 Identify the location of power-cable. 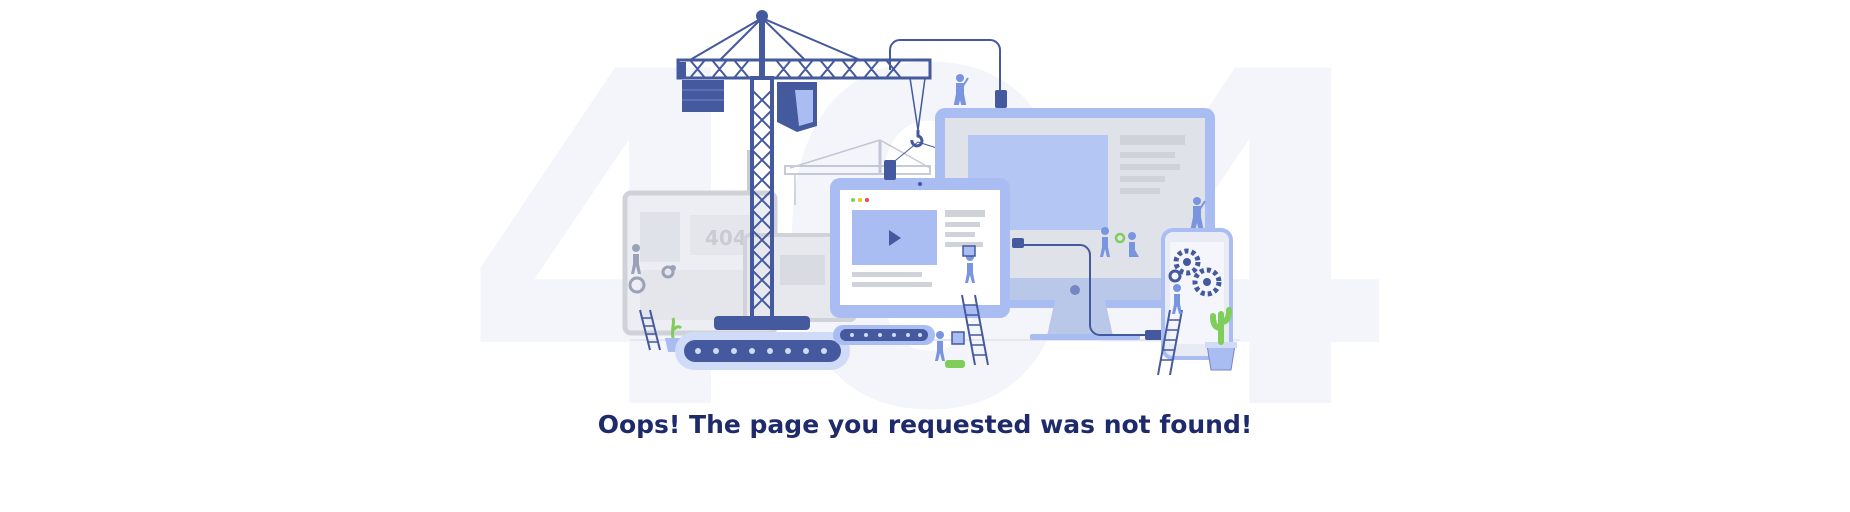
(945, 65).